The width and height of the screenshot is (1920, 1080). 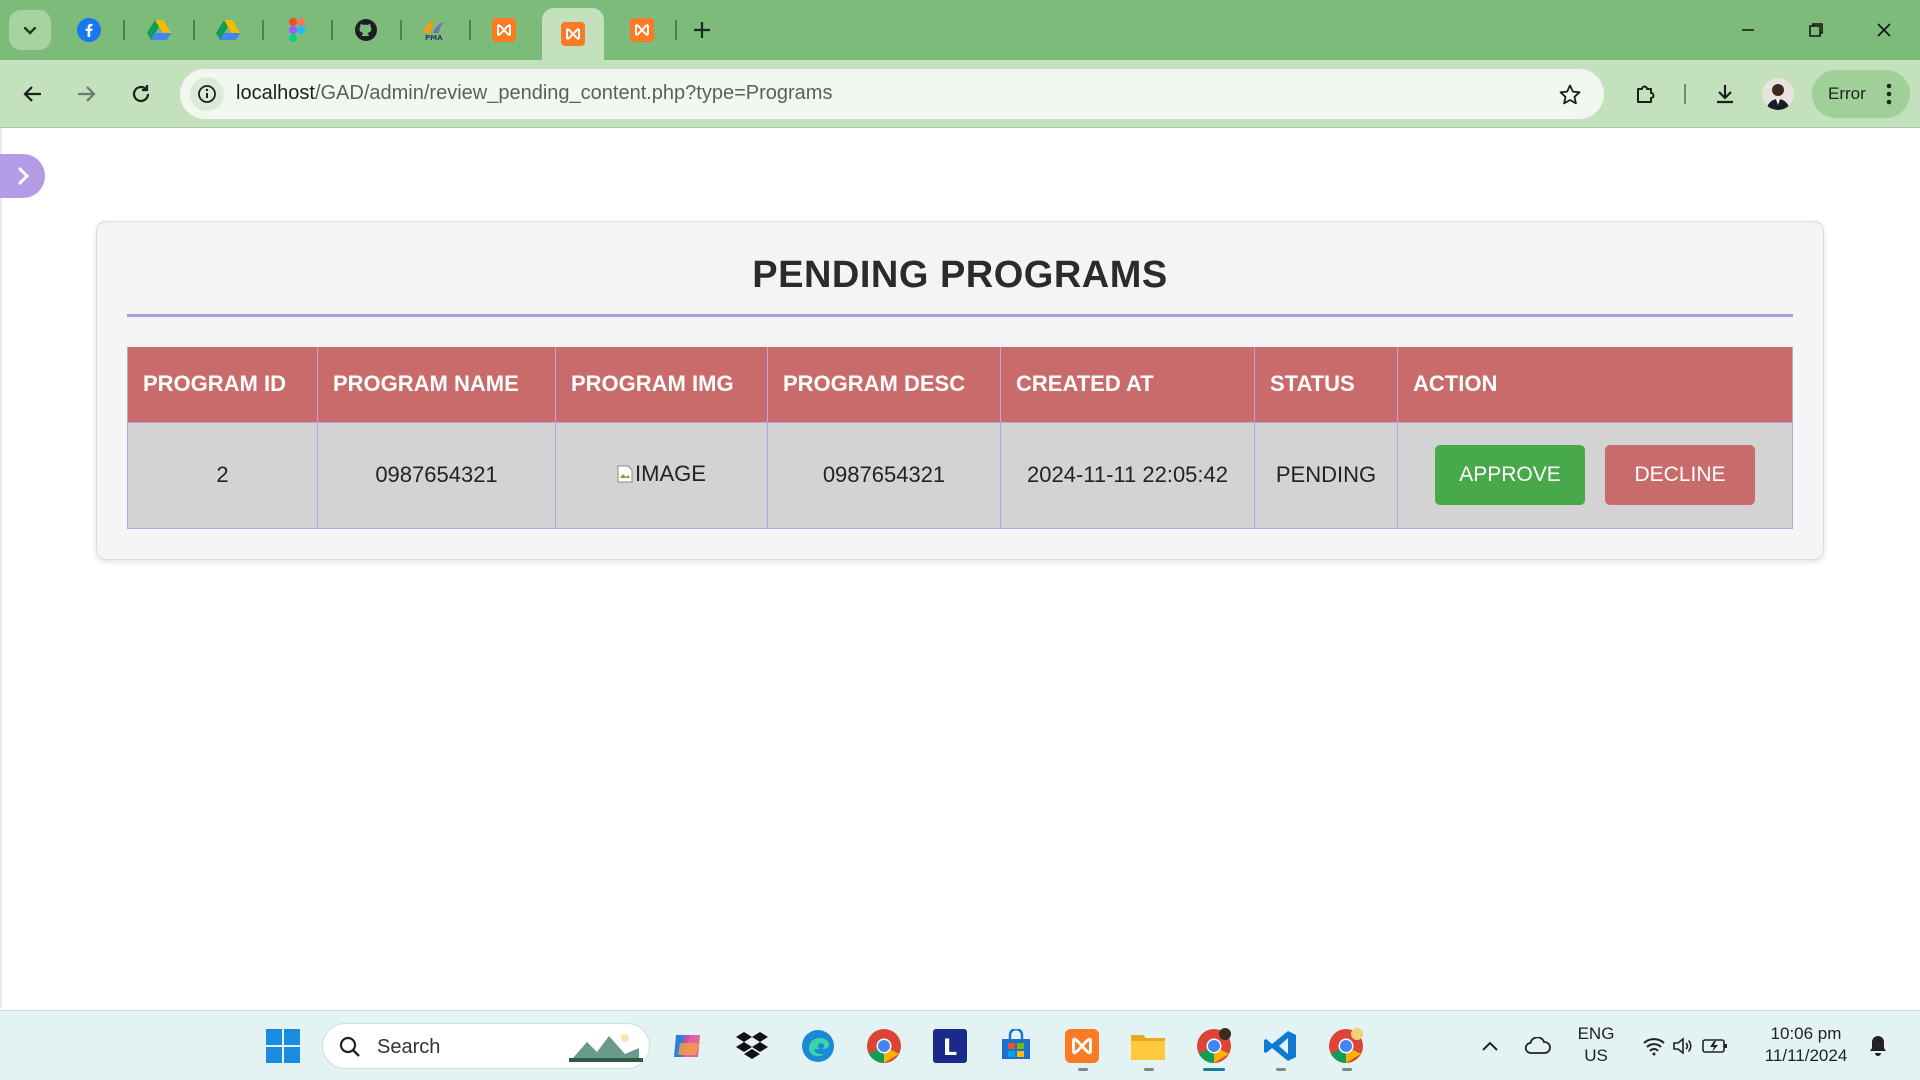 I want to click on new-tab-button, so click(x=702, y=30).